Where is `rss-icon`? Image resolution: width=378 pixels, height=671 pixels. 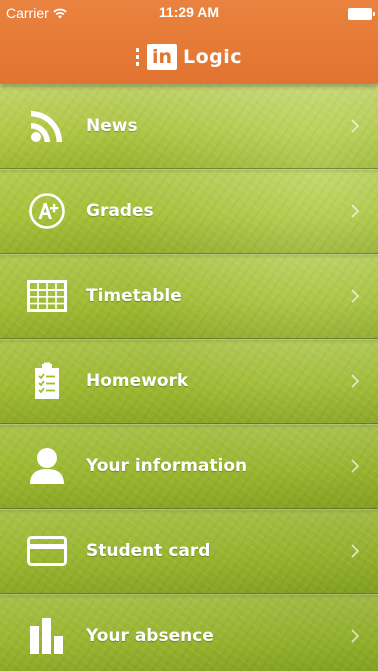 rss-icon is located at coordinates (47, 126).